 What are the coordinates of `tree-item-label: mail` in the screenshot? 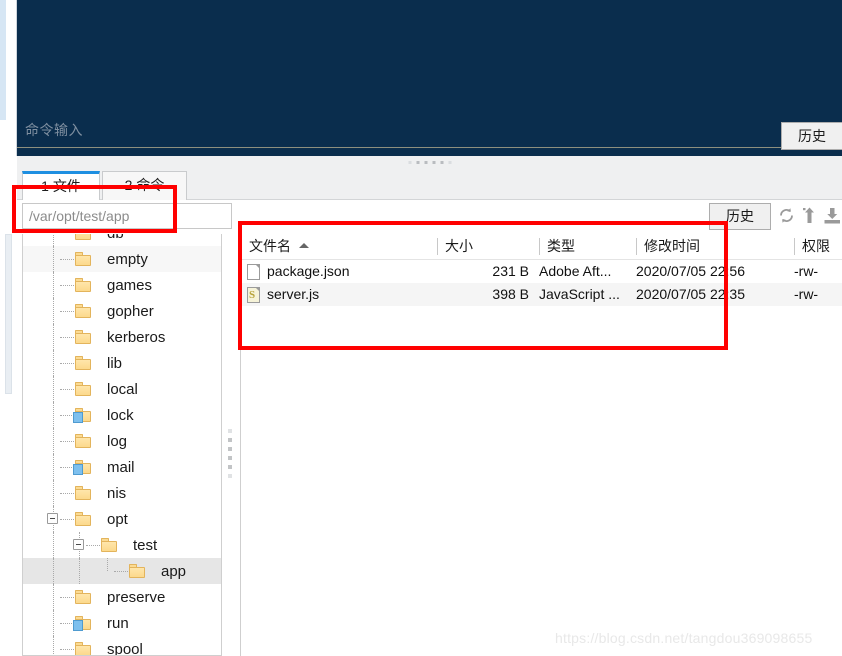 It's located at (121, 467).